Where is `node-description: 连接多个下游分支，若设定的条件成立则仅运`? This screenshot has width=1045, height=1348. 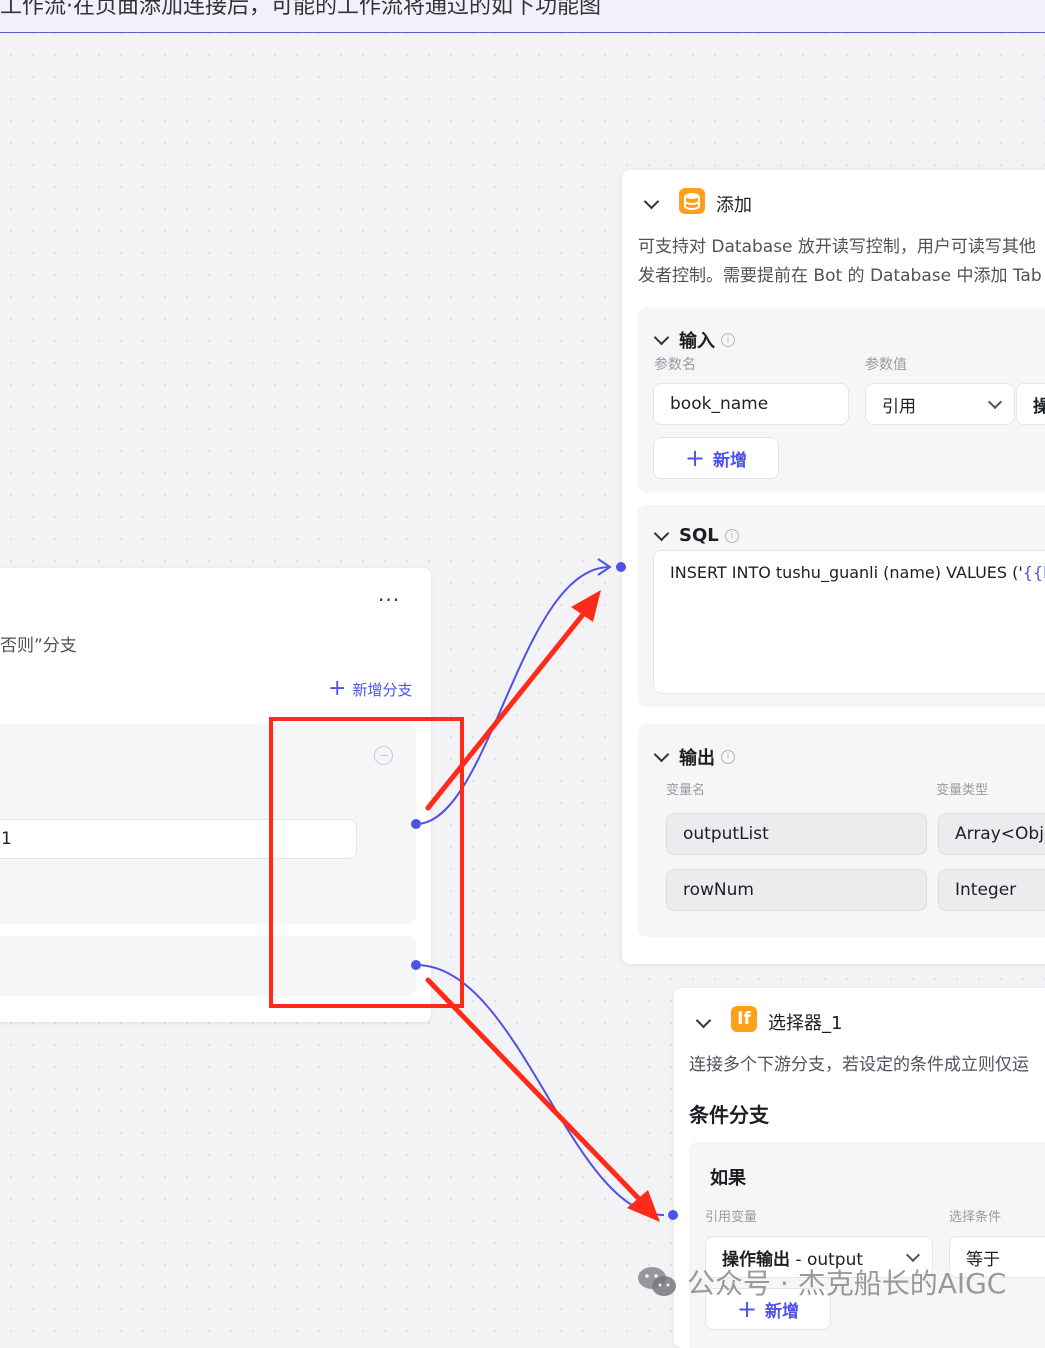 node-description: 连接多个下游分支，若设定的条件成立则仅运 is located at coordinates (859, 1065).